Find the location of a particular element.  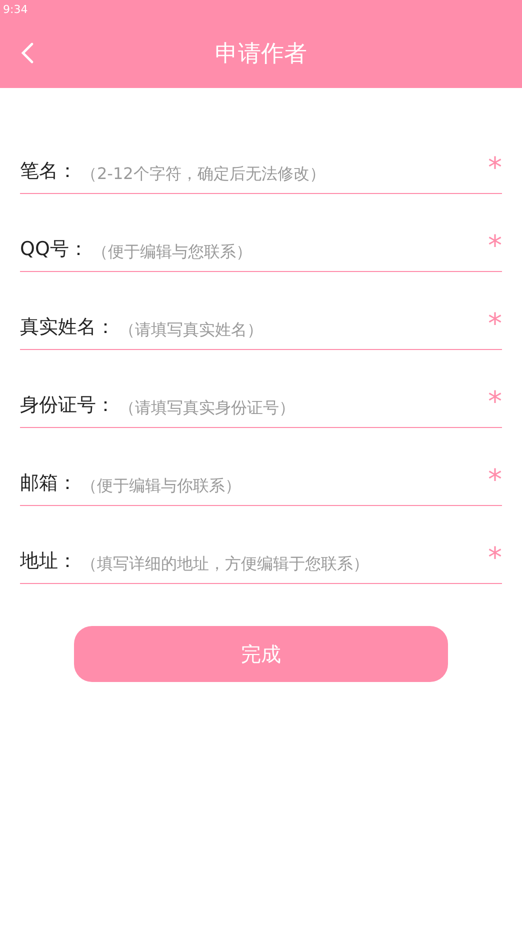

field-label: 邮箱： is located at coordinates (48, 483).